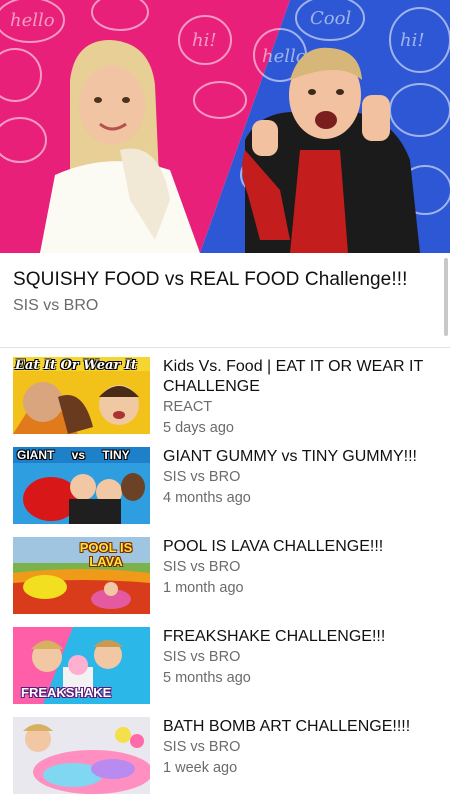 This screenshot has height=800, width=450. Describe the element at coordinates (32, 20) in the screenshot. I see `svg-text: hello` at that location.